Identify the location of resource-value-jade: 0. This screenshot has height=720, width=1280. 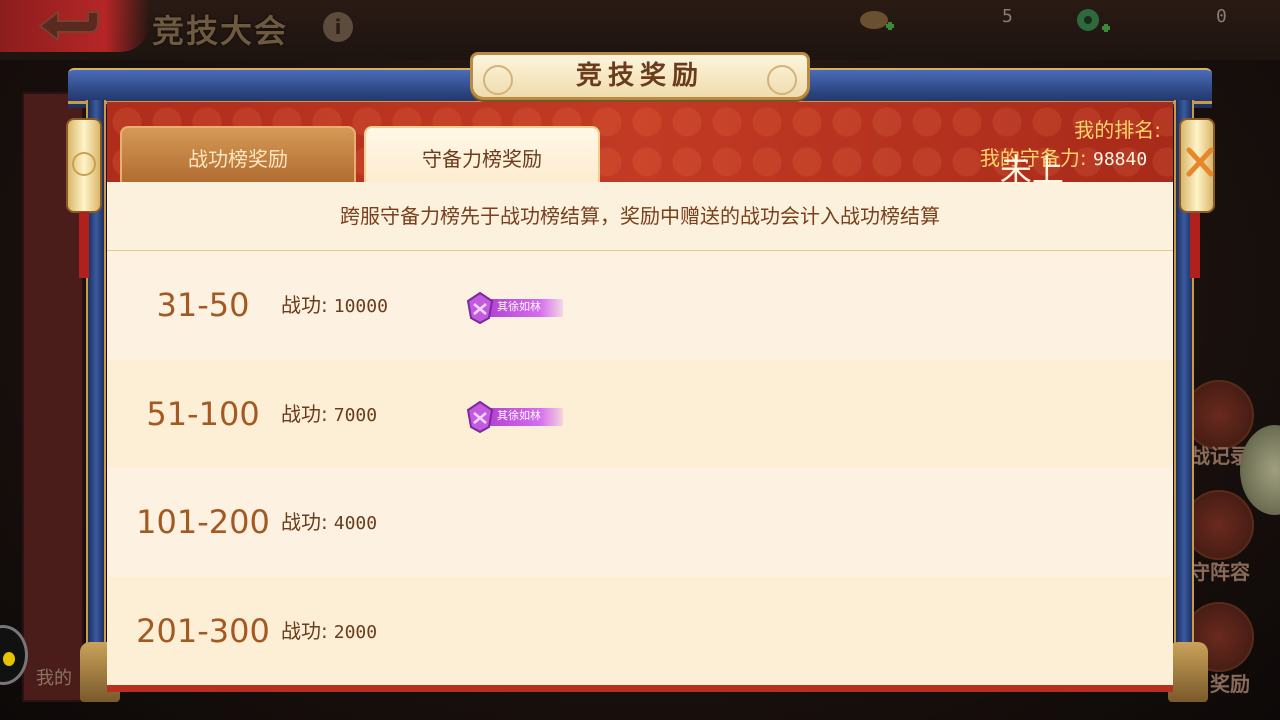
(1221, 16).